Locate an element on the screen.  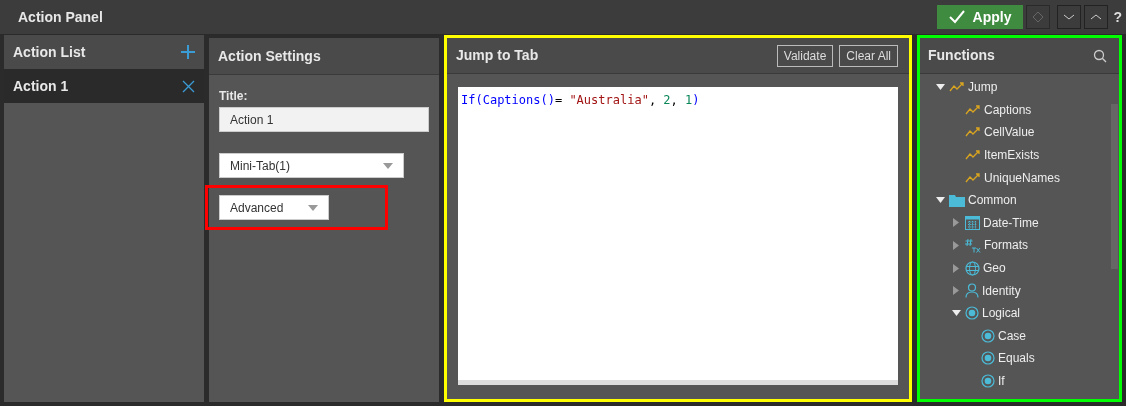
chevron-up-icon is located at coordinates (1096, 17).